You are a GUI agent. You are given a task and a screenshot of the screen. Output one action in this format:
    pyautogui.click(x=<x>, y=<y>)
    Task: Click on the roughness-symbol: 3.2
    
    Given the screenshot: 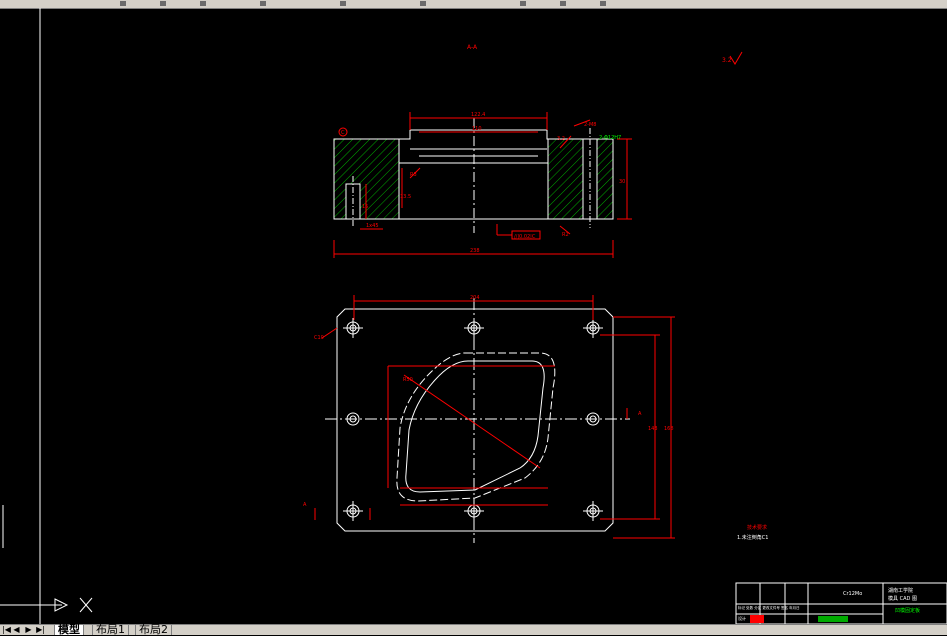 What is the action you would take?
    pyautogui.click(x=732, y=58)
    